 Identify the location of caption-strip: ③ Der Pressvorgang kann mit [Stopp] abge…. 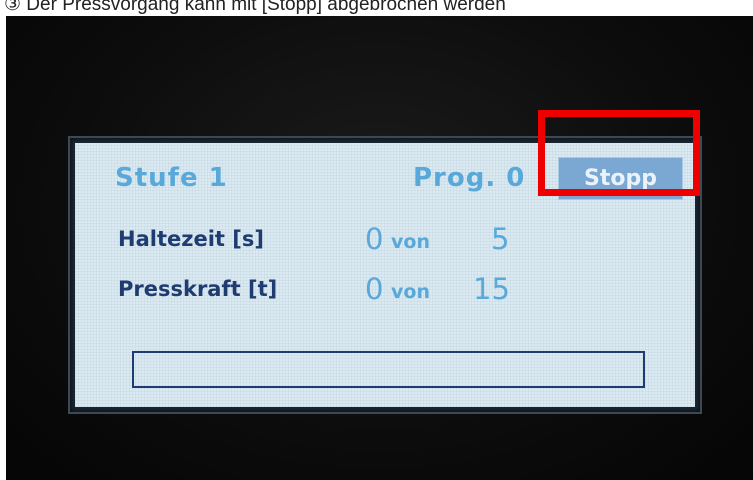
(376, 8).